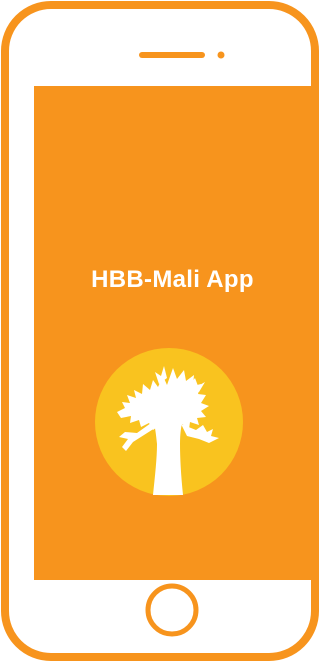  Describe the element at coordinates (221, 55) in the screenshot. I see `front-camera-icon` at that location.